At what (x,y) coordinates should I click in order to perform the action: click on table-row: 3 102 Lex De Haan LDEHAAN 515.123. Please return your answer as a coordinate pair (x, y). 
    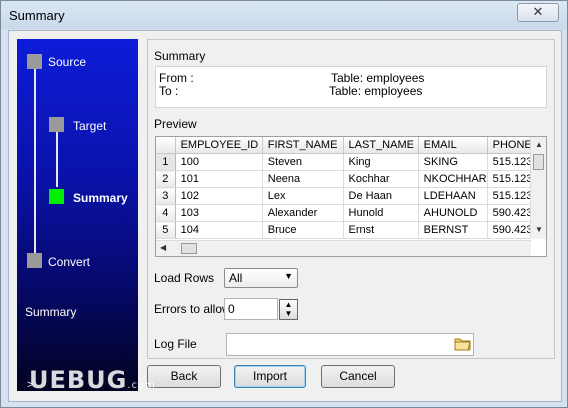
    Looking at the image, I should click on (351, 196).